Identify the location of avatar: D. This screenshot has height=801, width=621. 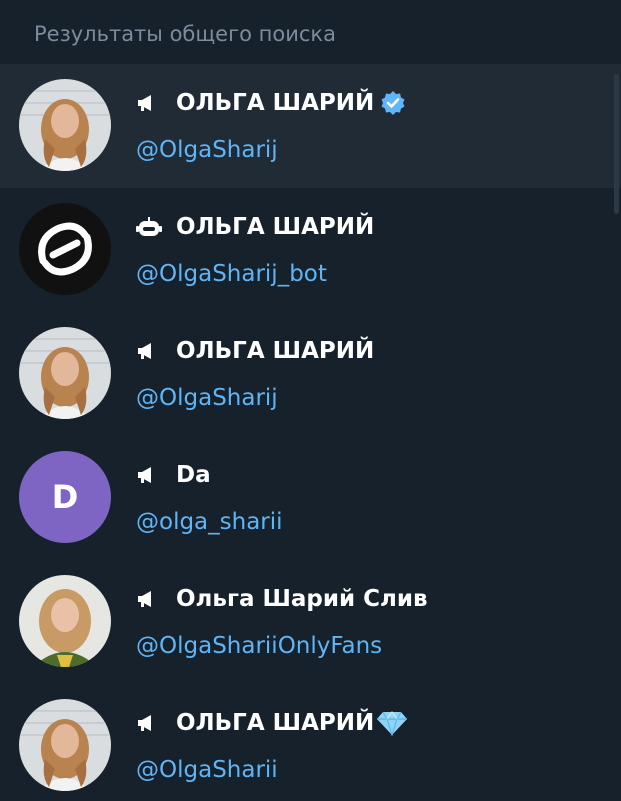
(65, 497).